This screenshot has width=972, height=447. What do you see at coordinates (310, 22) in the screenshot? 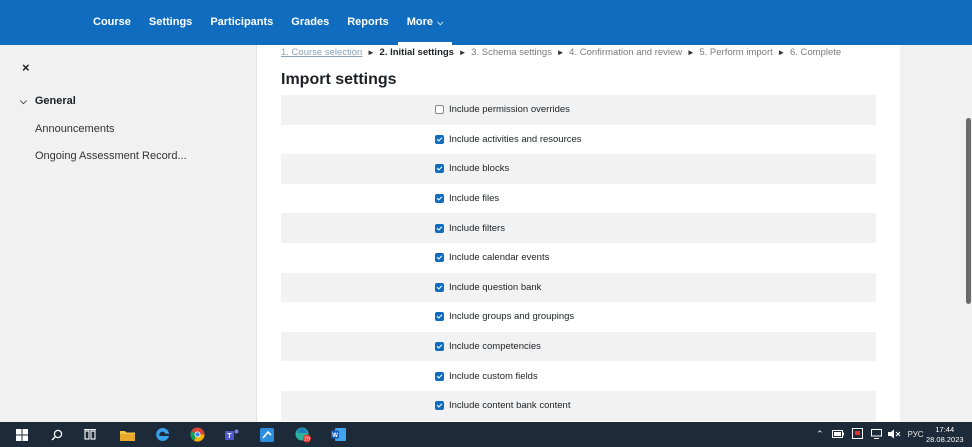
I see `nav-item-grades: Grades` at bounding box center [310, 22].